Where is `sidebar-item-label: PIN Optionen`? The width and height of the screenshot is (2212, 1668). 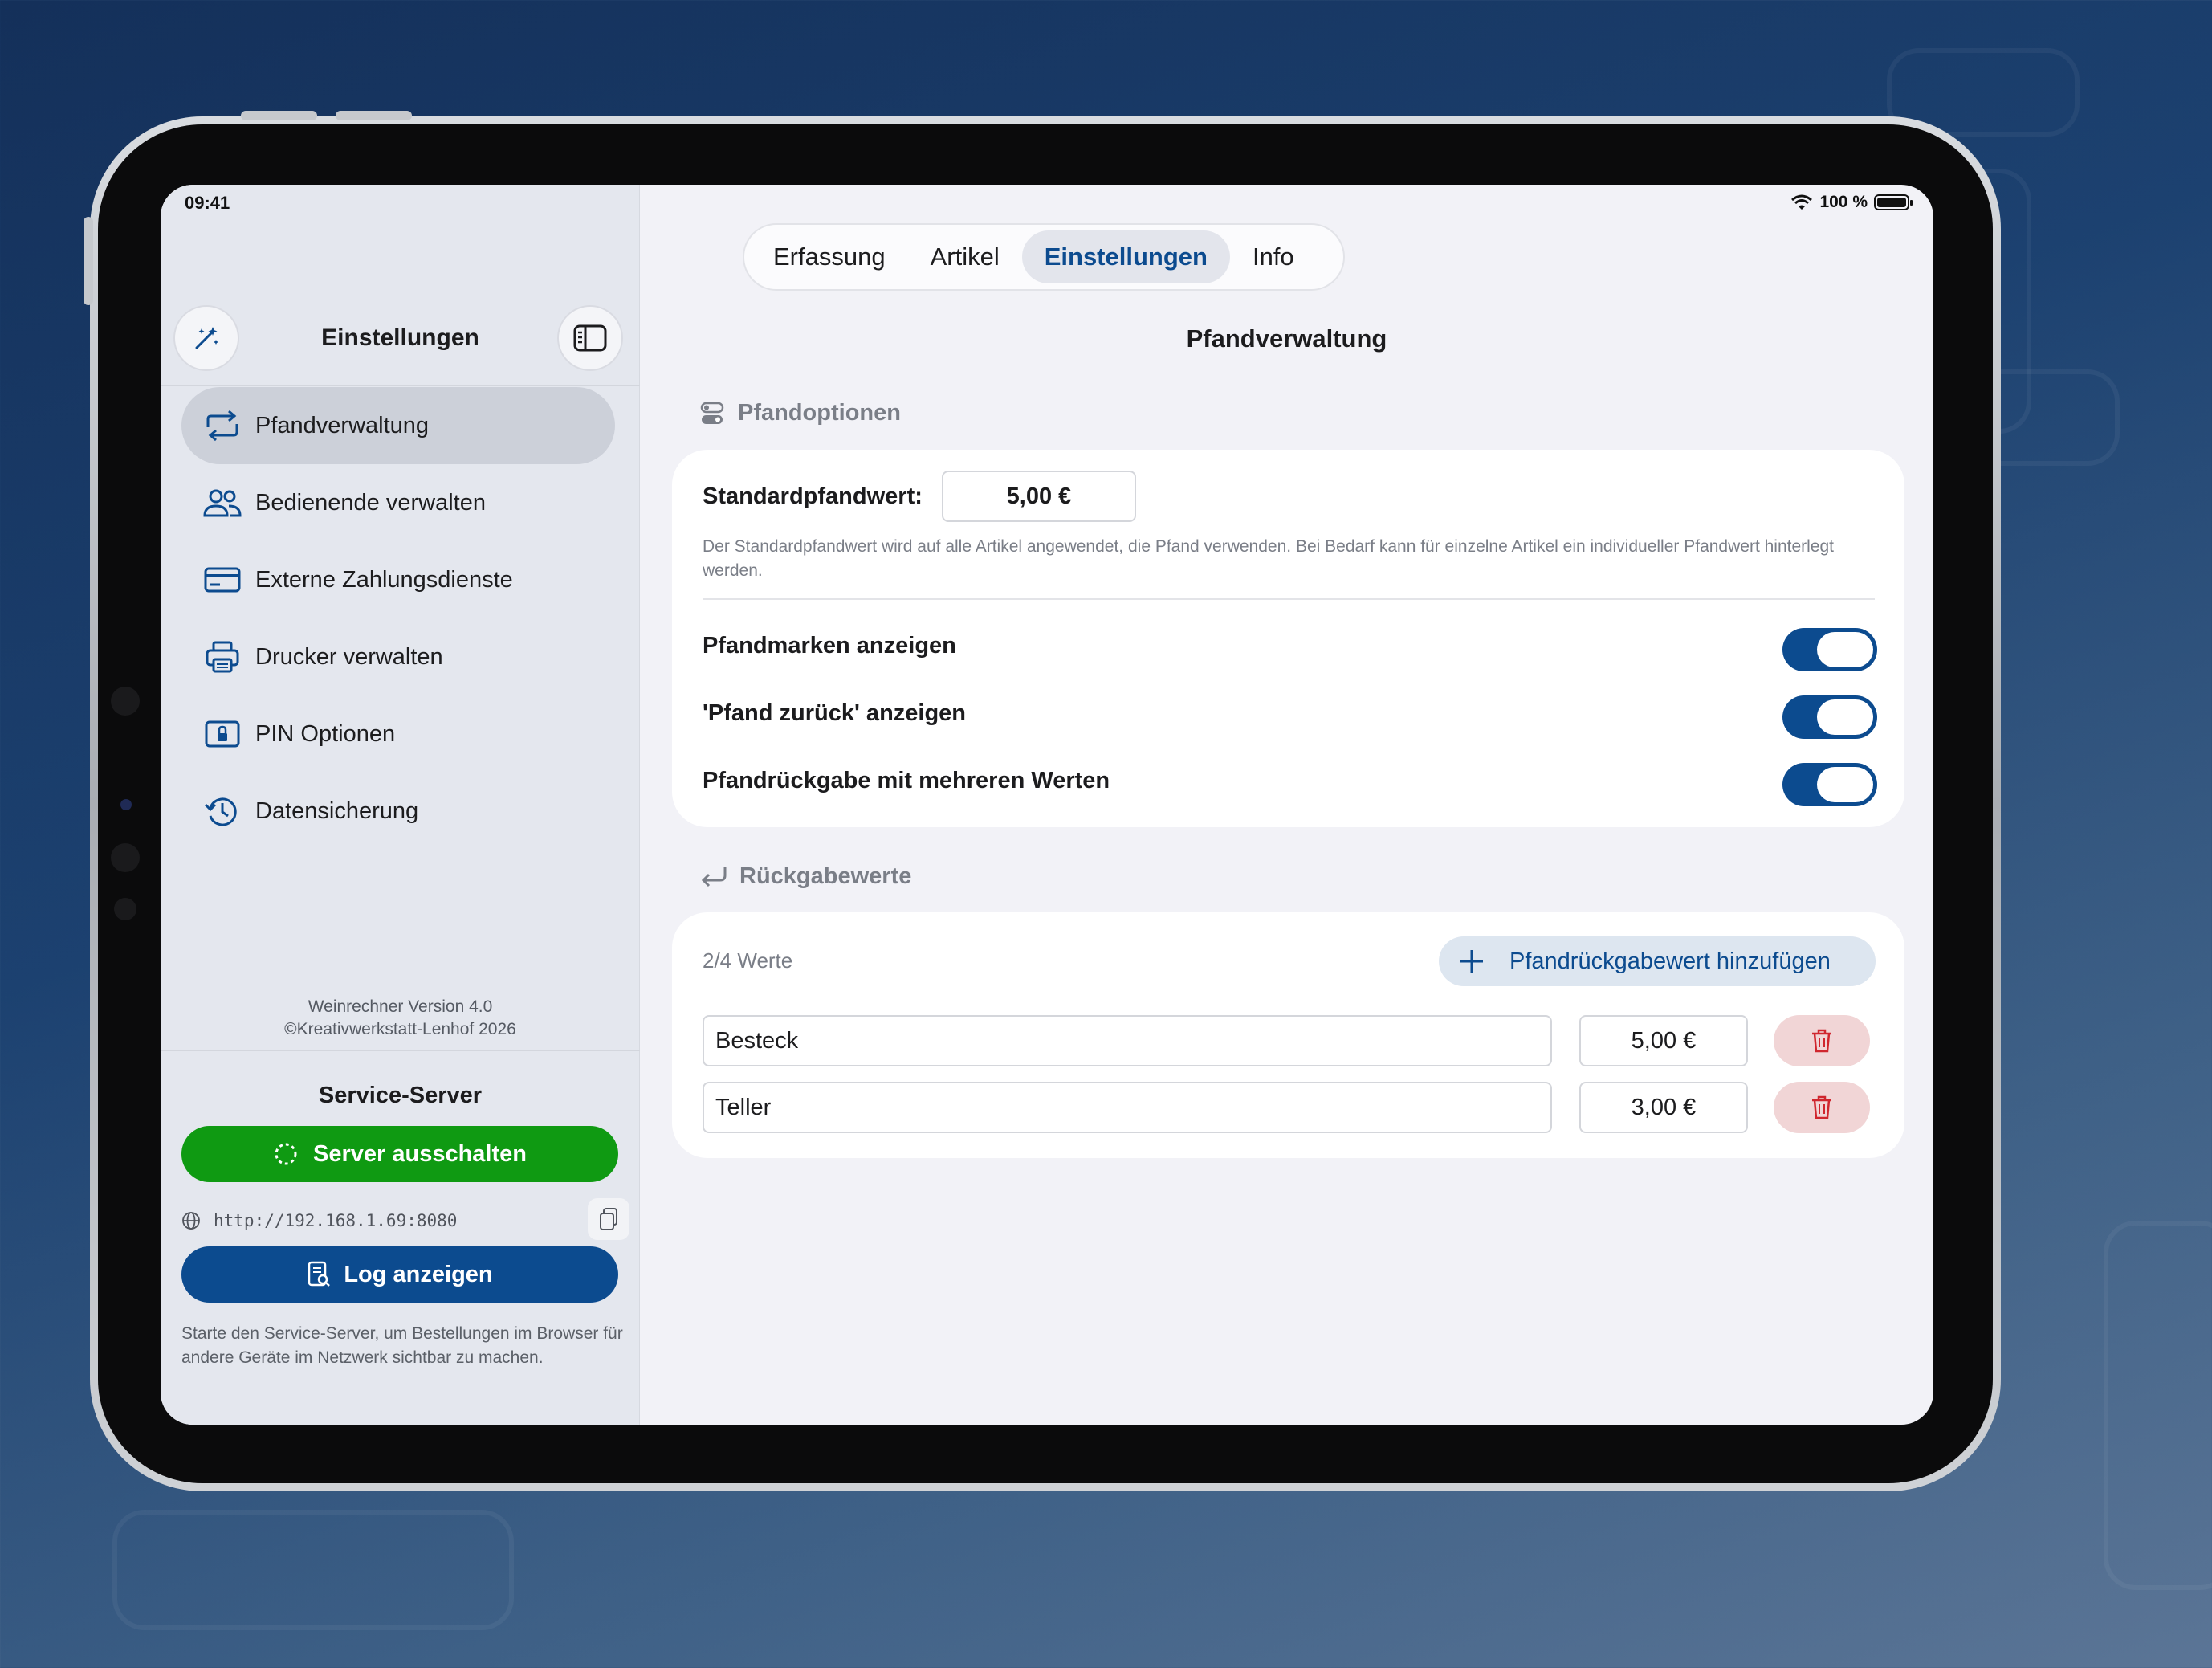 sidebar-item-label: PIN Optionen is located at coordinates (325, 734).